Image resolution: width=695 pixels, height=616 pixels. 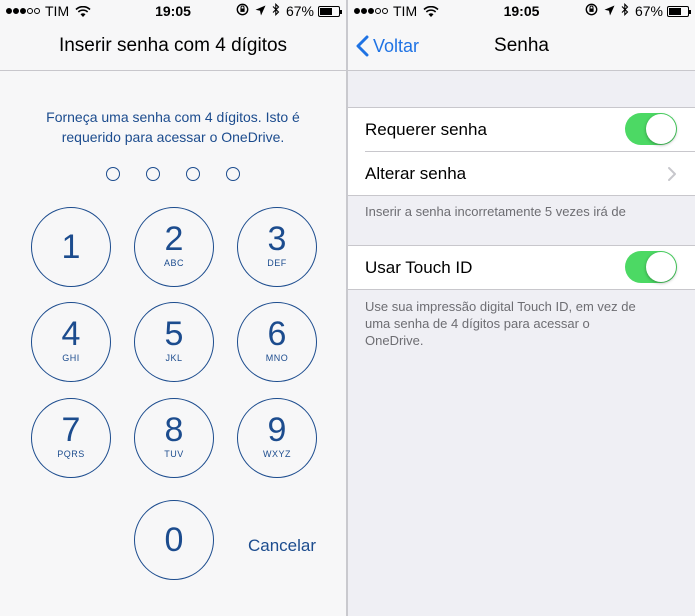 What do you see at coordinates (71, 438) in the screenshot?
I see `keypad-key-7: 7 PQRS` at bounding box center [71, 438].